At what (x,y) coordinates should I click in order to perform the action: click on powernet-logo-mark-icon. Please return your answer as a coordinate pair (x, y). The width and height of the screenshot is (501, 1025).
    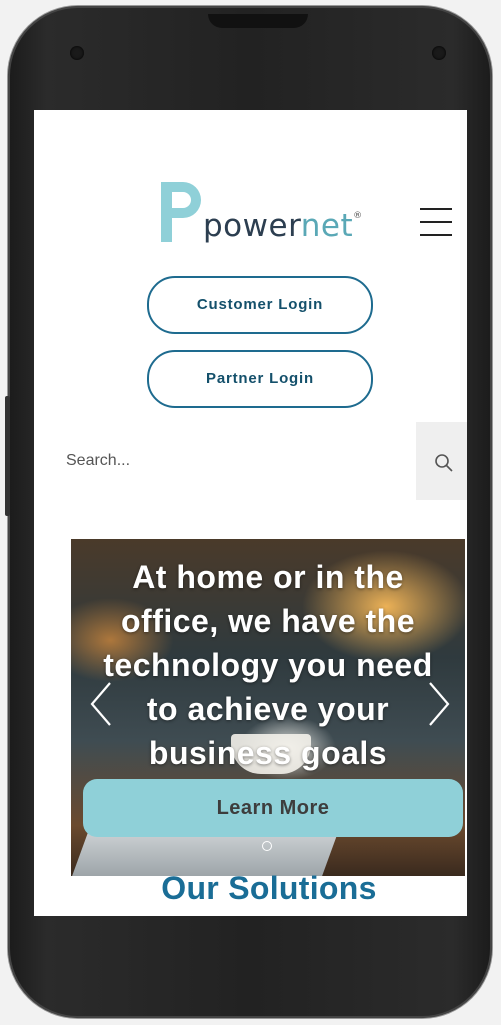
    Looking at the image, I should click on (181, 212).